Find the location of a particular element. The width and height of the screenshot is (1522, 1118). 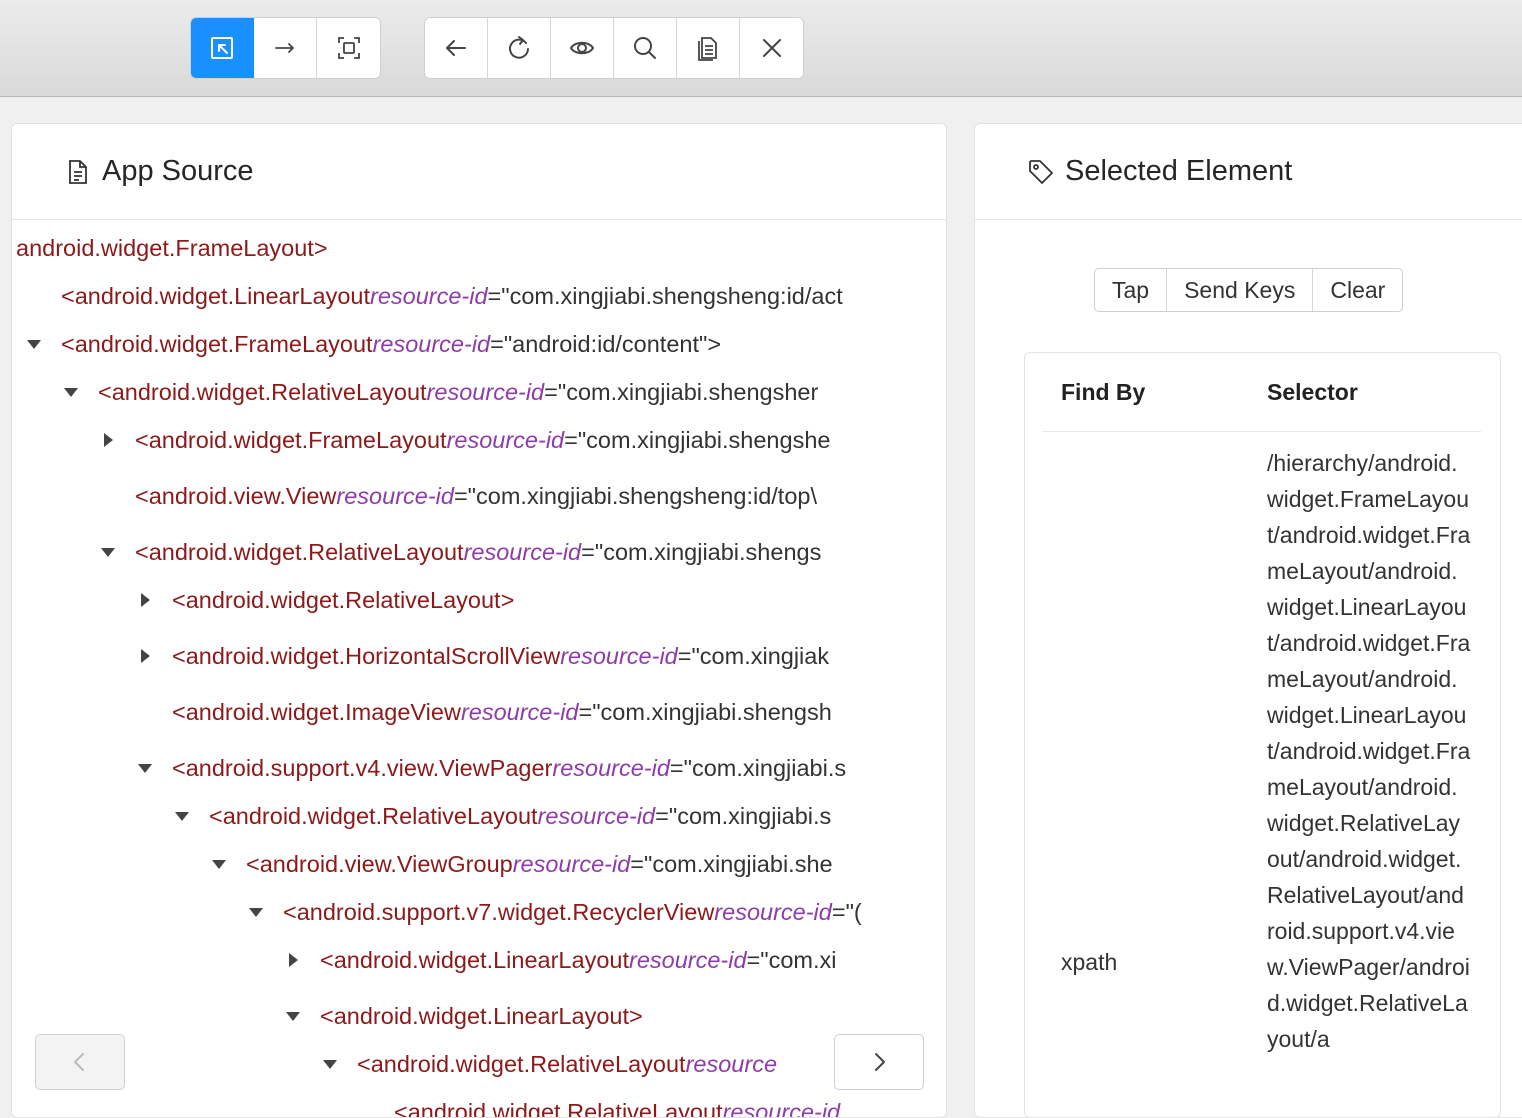

select-element-icon is located at coordinates (222, 48).